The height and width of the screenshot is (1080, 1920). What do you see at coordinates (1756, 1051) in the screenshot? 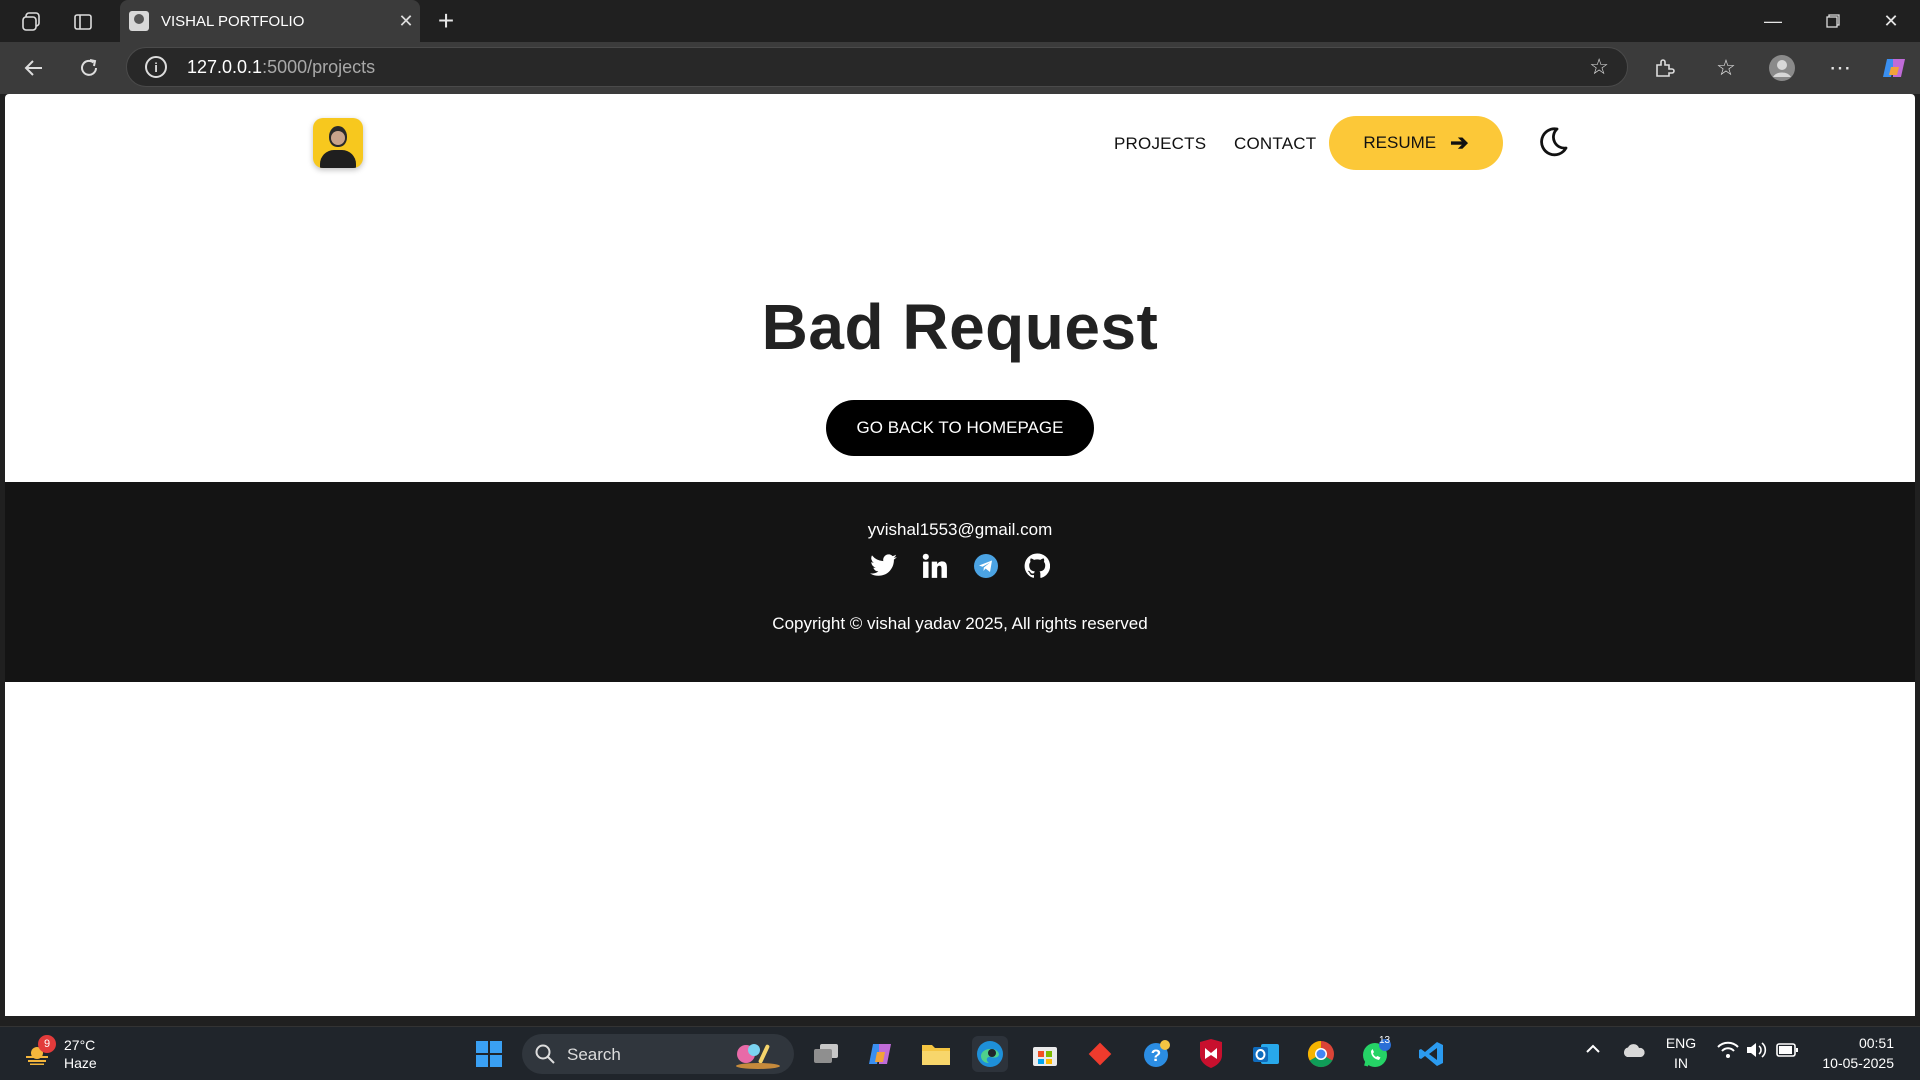
I see `volume-icon` at bounding box center [1756, 1051].